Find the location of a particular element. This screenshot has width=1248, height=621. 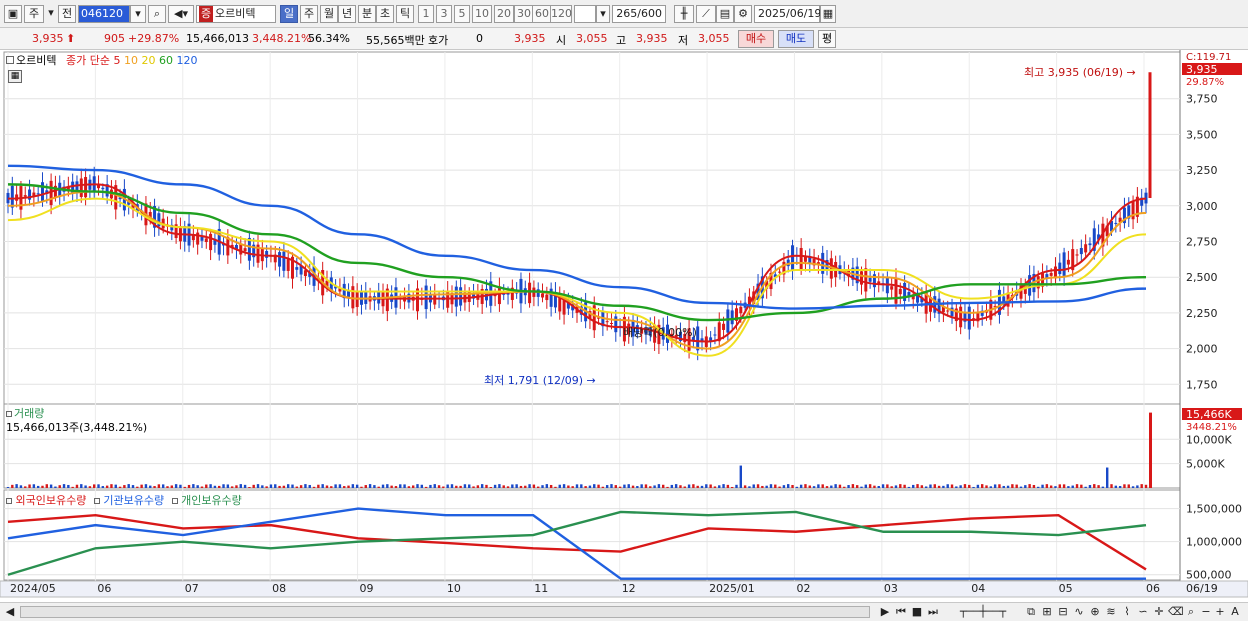

legend-foreign: 외국인보유수량 is located at coordinates (51, 500).